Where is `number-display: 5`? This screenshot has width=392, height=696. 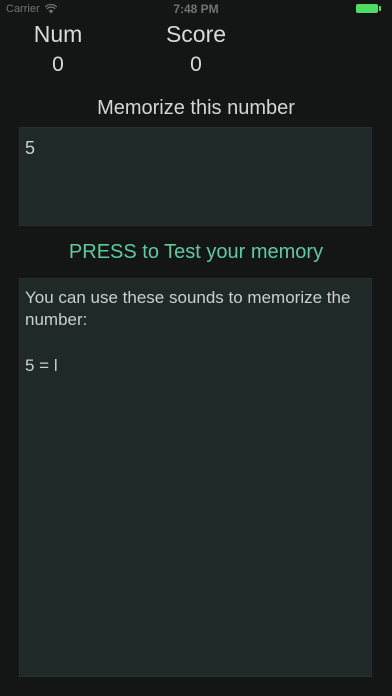
number-display: 5 is located at coordinates (30, 148).